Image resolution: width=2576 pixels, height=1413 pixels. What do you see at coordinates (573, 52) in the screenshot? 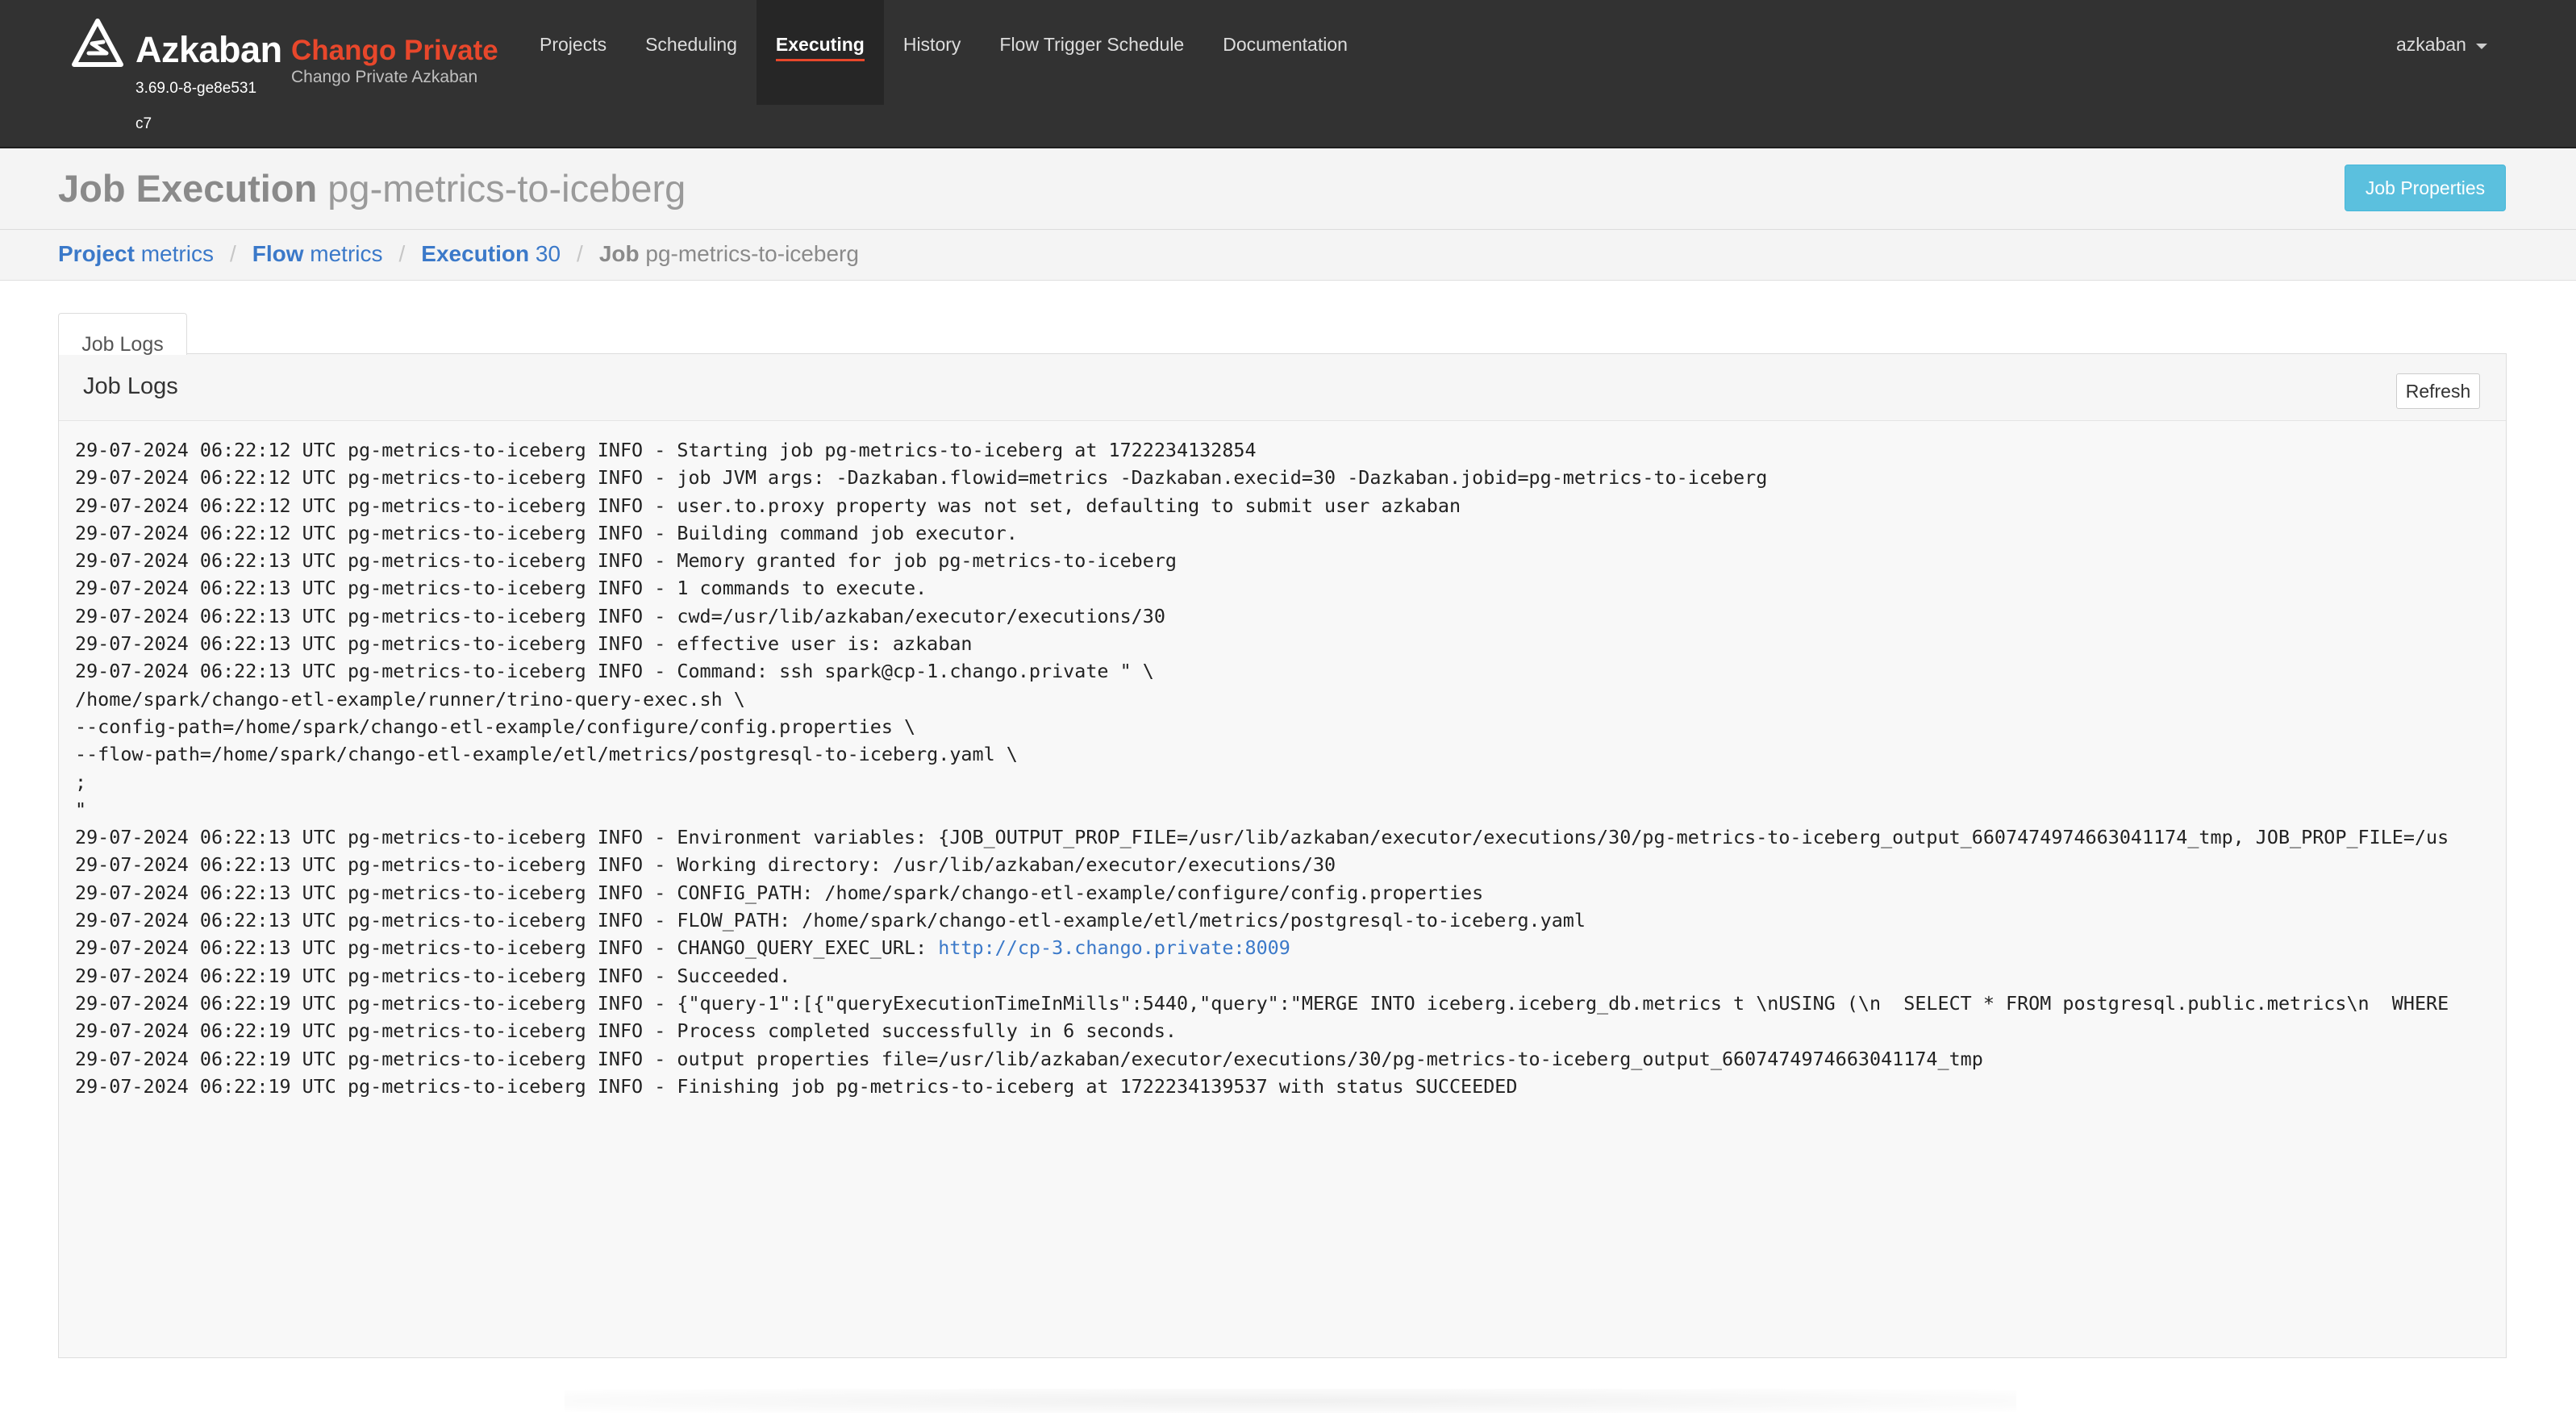
I see `nav-projects: Projects` at bounding box center [573, 52].